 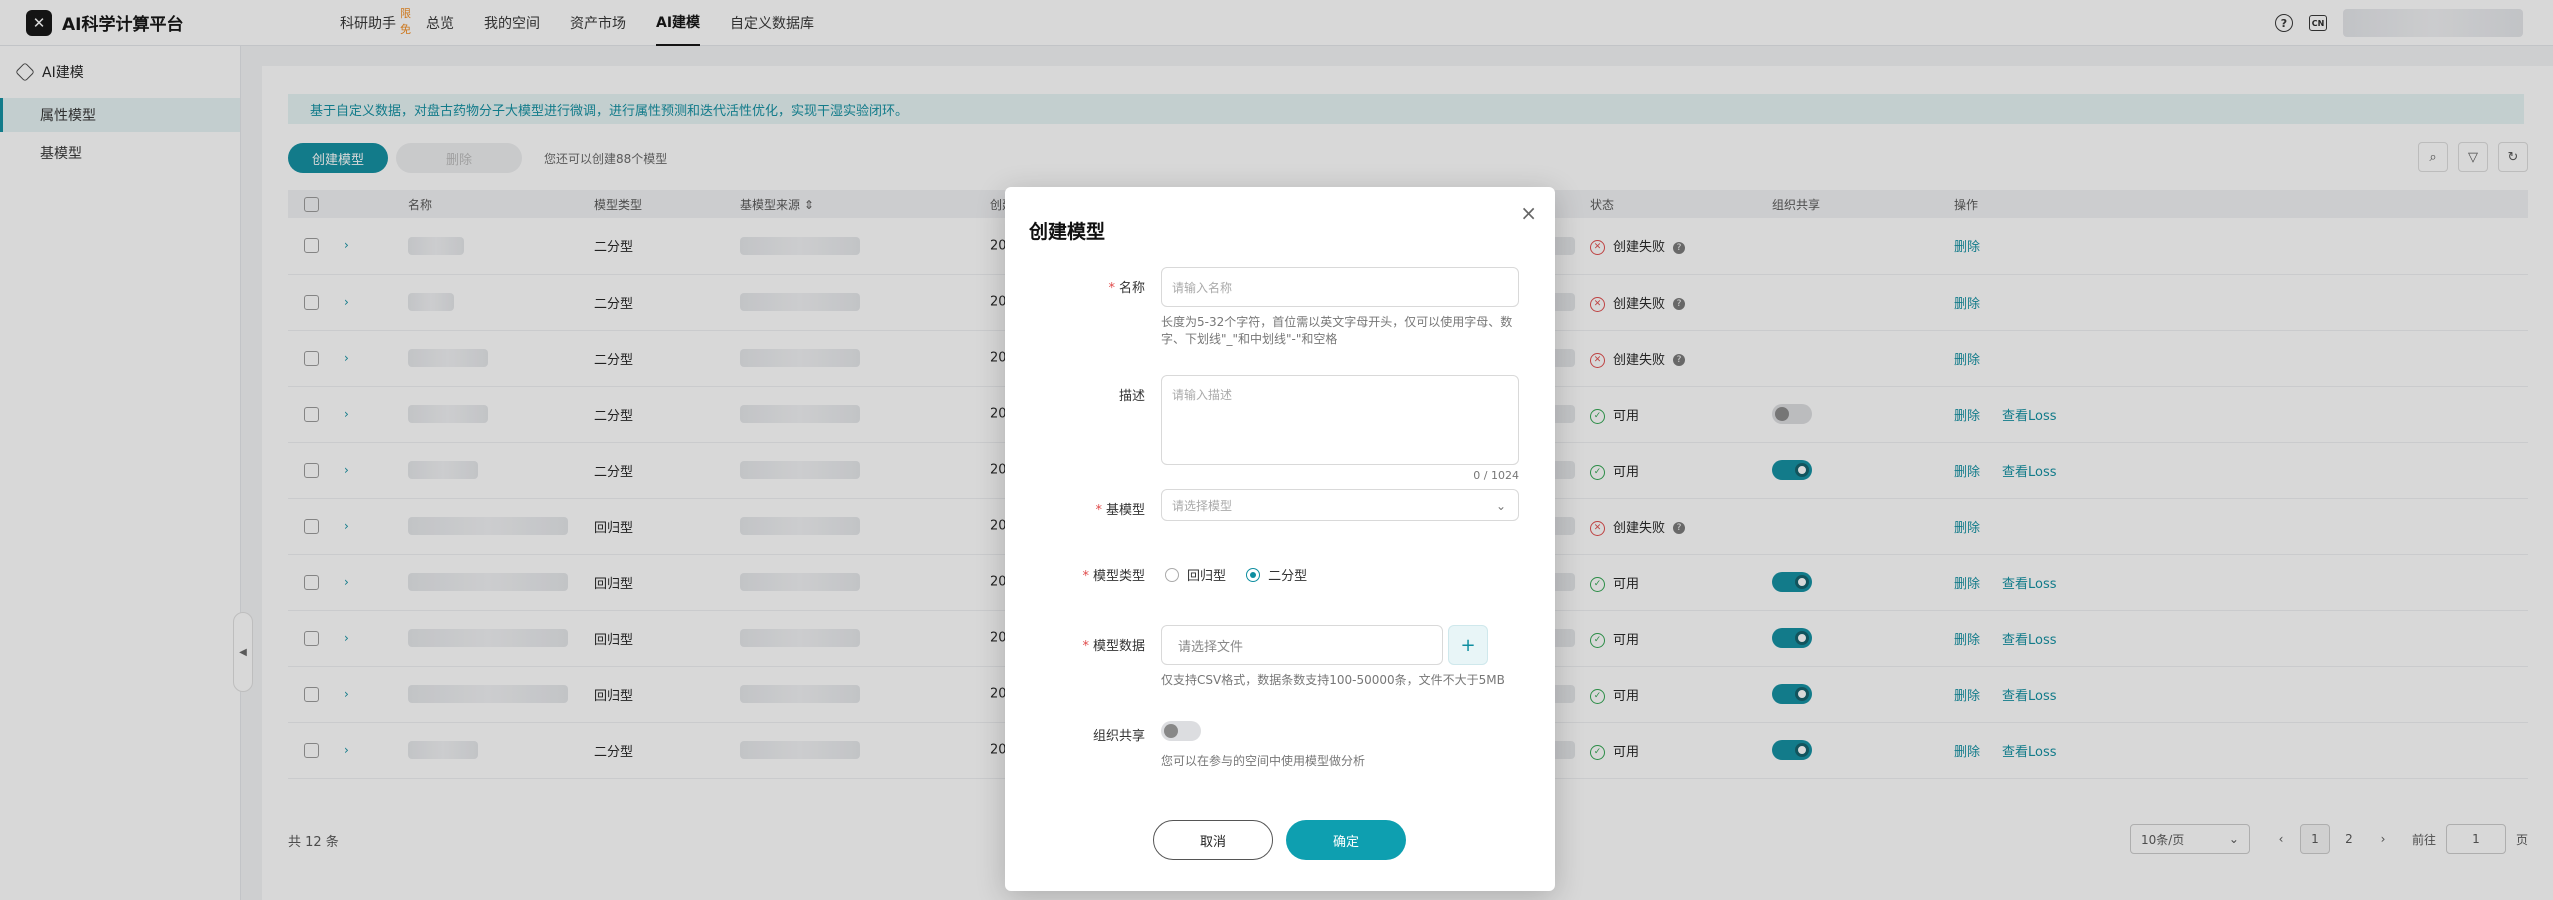 What do you see at coordinates (1528, 213) in the screenshot?
I see `close-icon: ×` at bounding box center [1528, 213].